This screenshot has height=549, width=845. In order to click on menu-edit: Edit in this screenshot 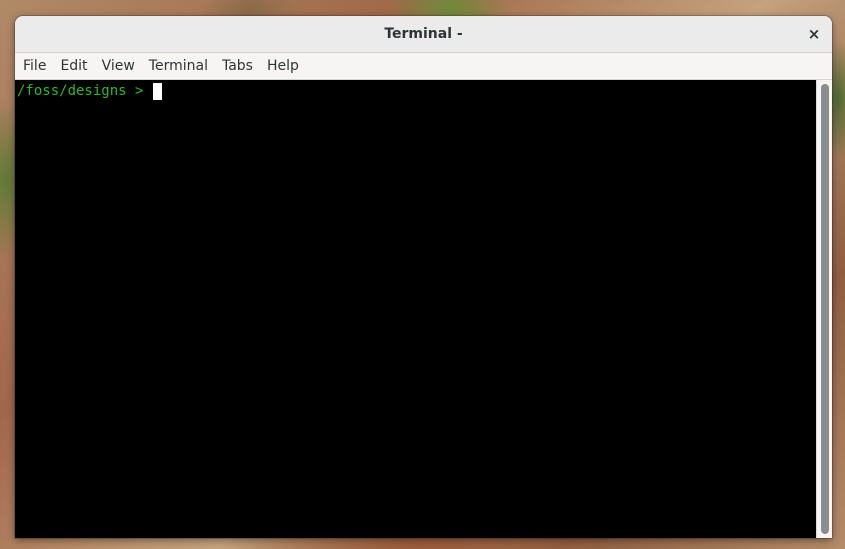, I will do `click(74, 66)`.